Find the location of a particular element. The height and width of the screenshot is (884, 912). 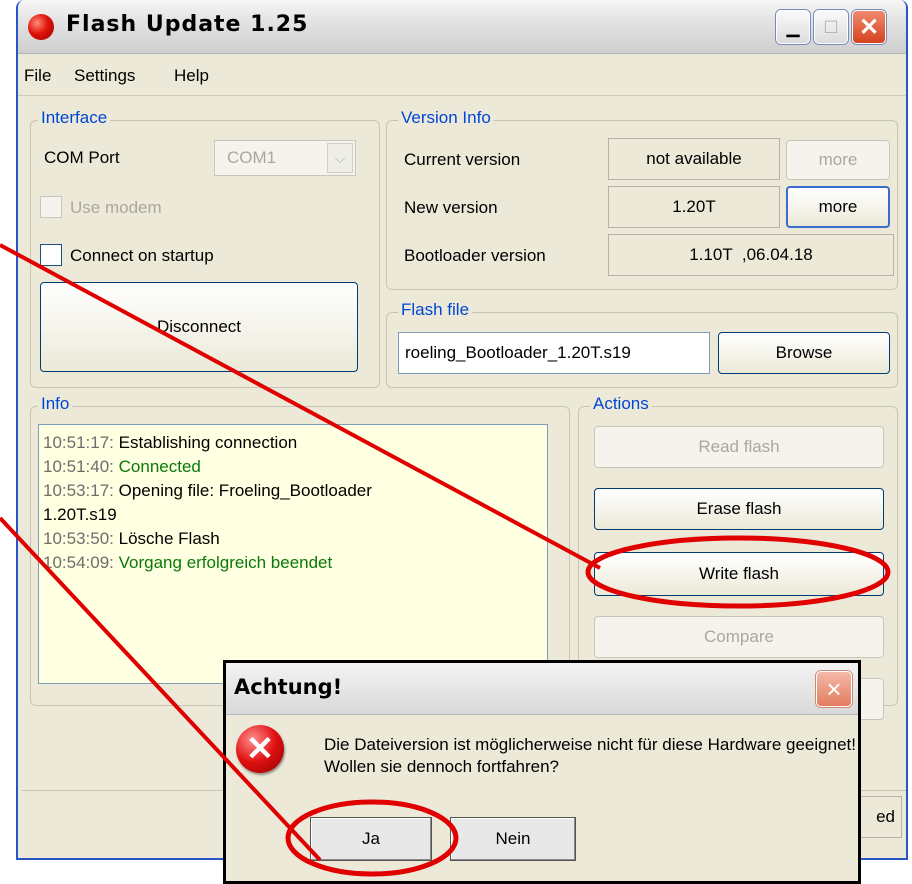

no-button: Nein is located at coordinates (513, 839).